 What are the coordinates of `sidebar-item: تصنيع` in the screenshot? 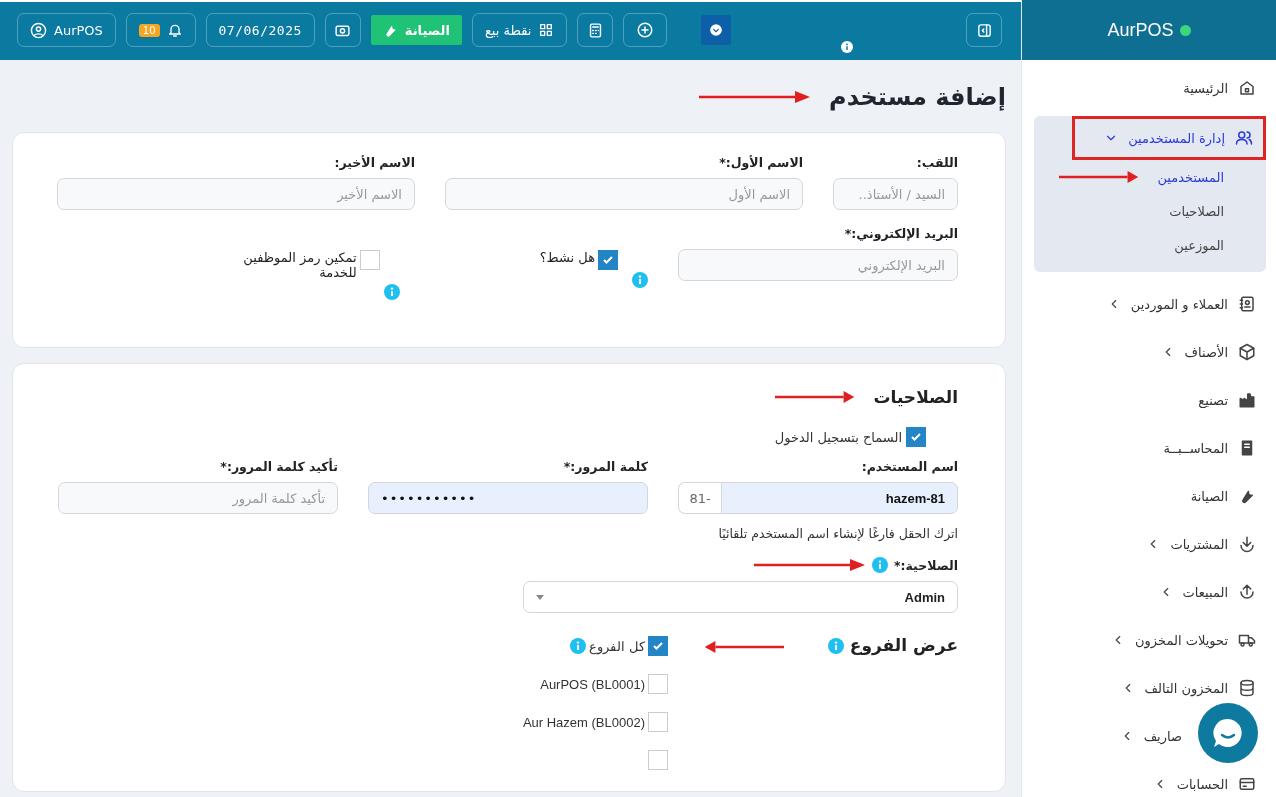 It's located at (1150, 400).